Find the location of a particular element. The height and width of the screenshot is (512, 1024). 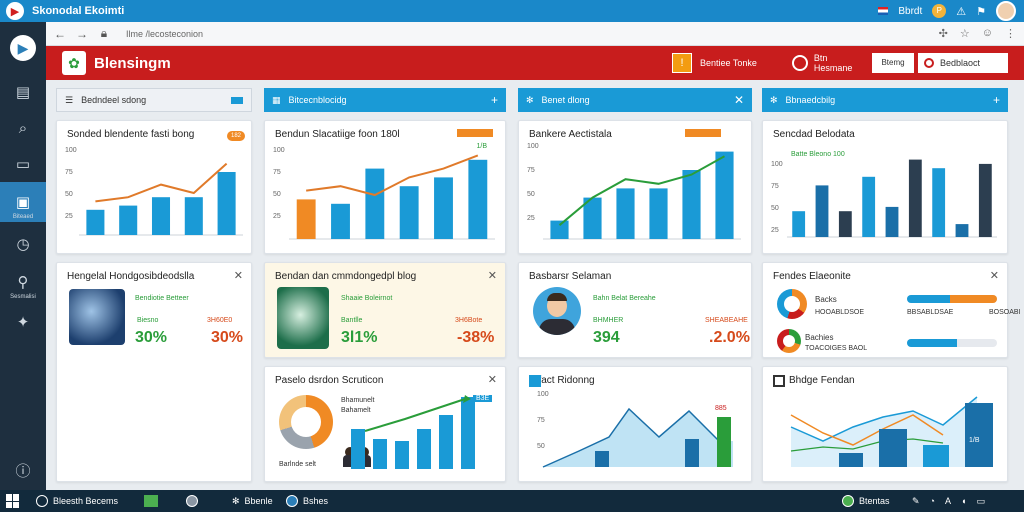

card-title: Bendan dan cmmdongedpl blog is located at coordinates (346, 276).